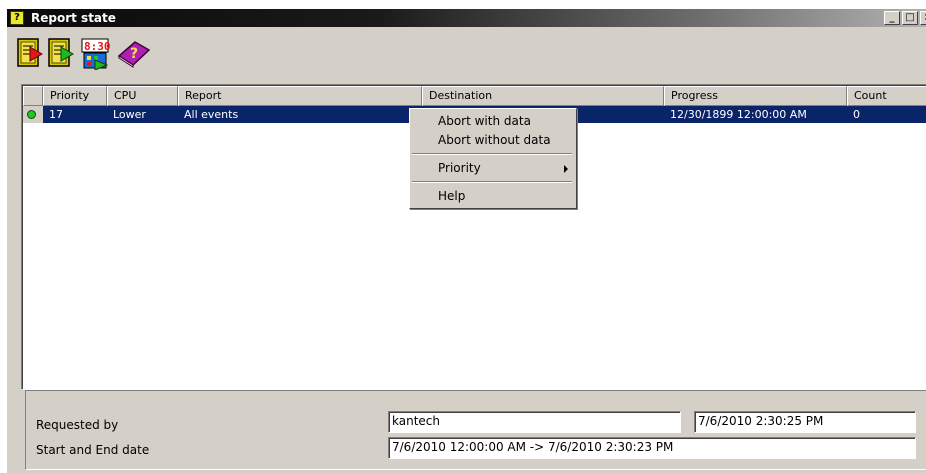  Describe the element at coordinates (211, 114) in the screenshot. I see `cell-report: All events` at that location.